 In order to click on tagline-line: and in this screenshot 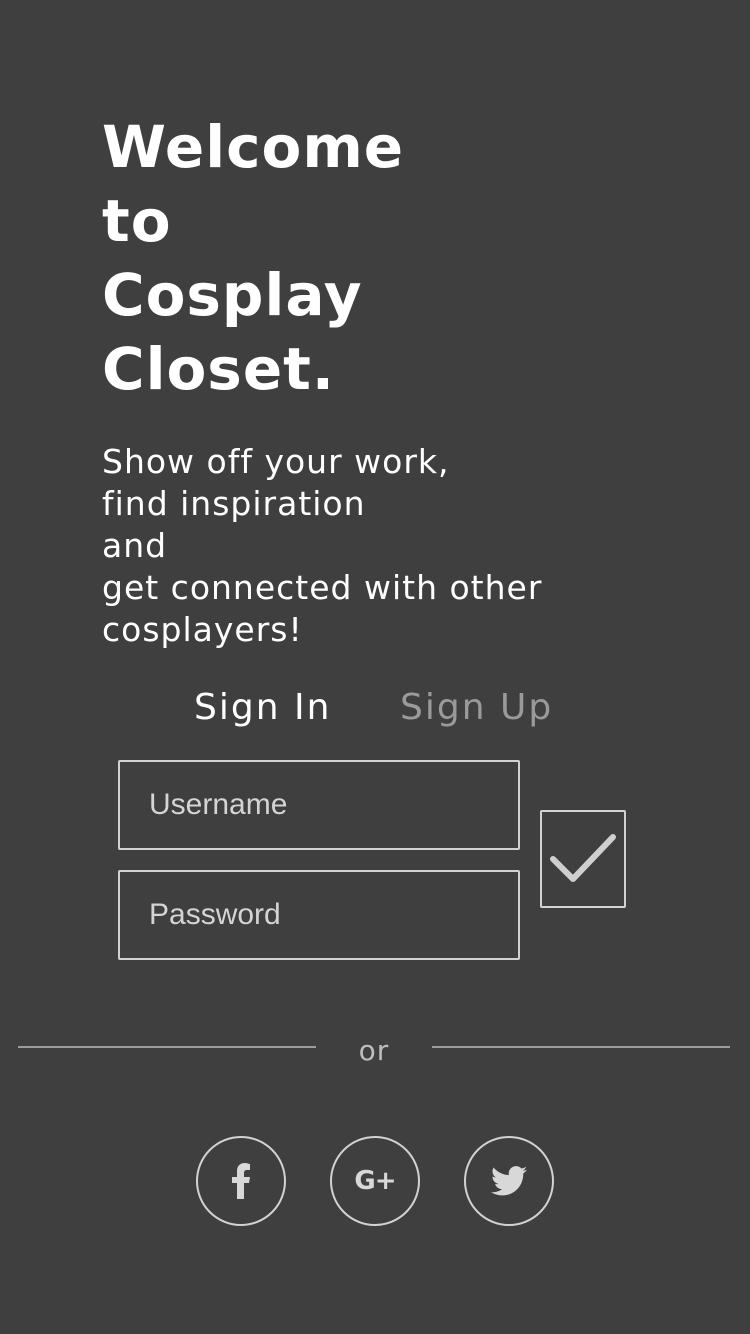, I will do `click(135, 545)`.